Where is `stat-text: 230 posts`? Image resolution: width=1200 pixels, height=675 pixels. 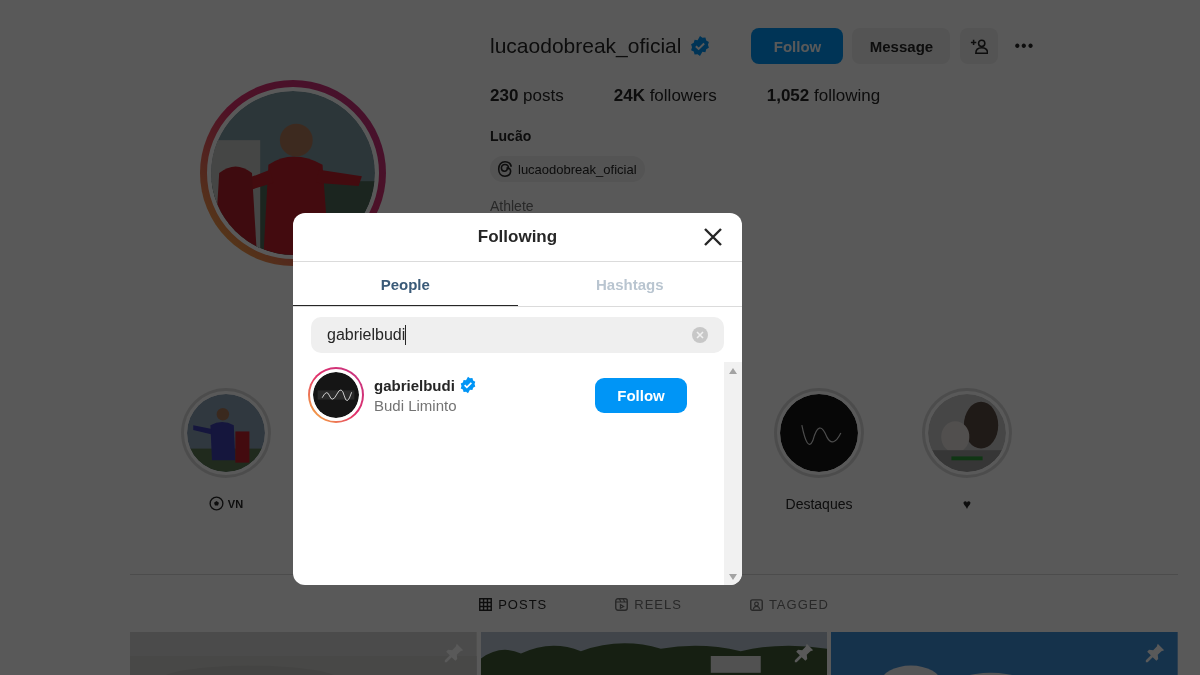
stat-text: 230 posts is located at coordinates (527, 96).